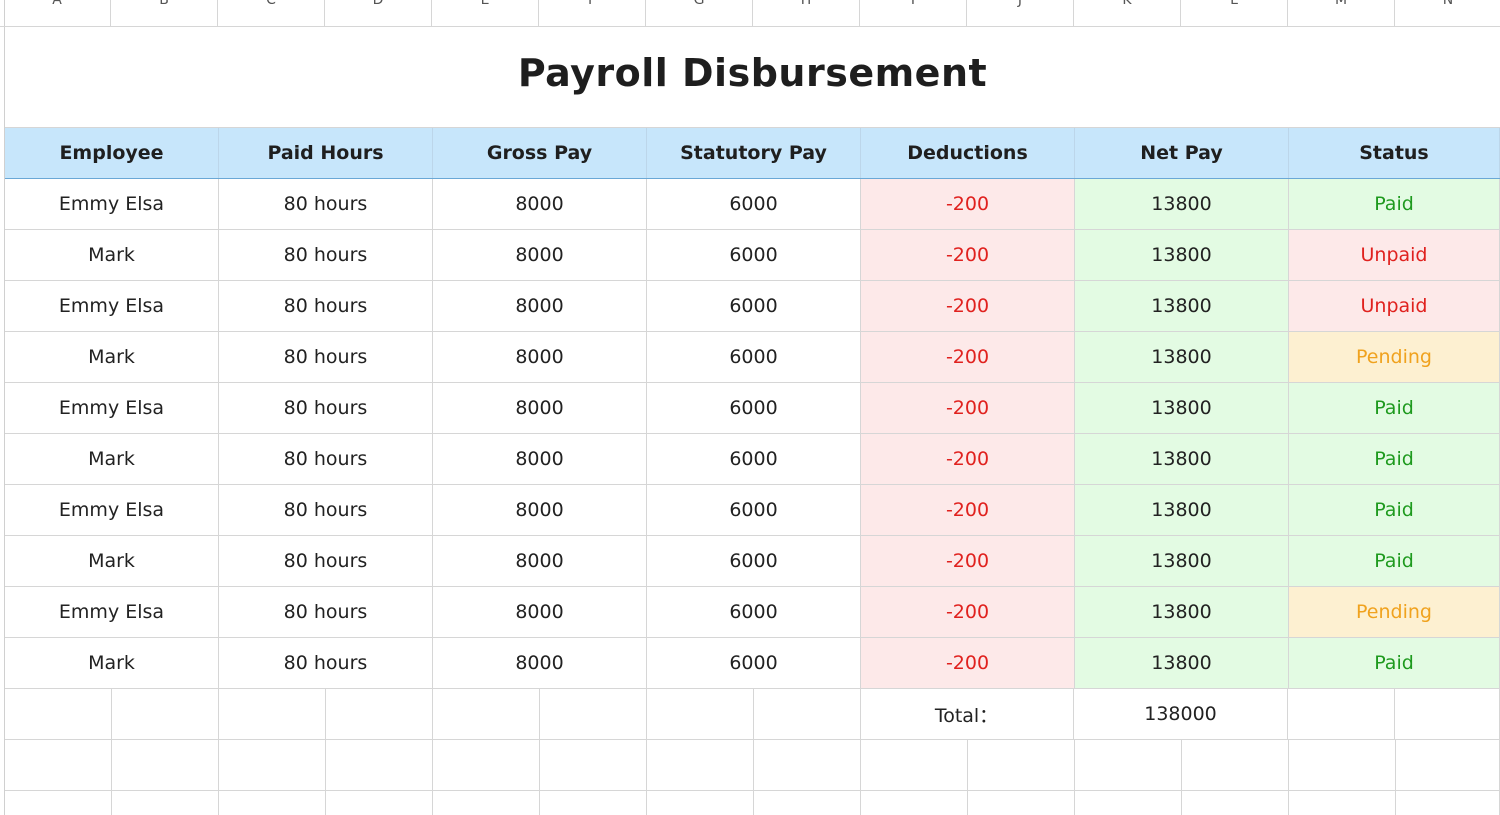 This screenshot has width=1500, height=815. Describe the element at coordinates (699, 13) in the screenshot. I see `column-header-g: G` at that location.